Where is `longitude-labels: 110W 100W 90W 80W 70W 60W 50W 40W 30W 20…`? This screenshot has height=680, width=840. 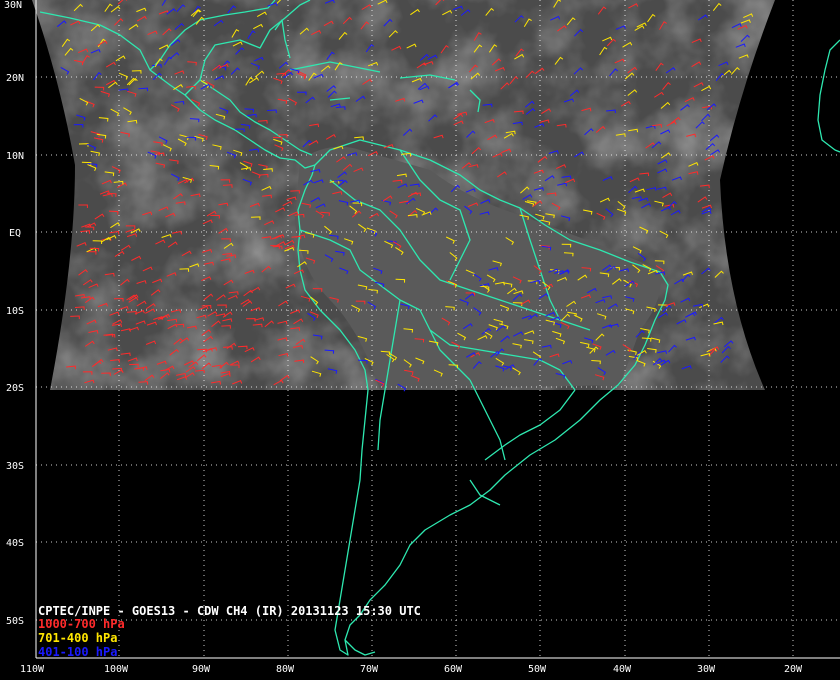 longitude-labels: 110W 100W 90W 80W 70W 60W 50W 40W 30W 20… is located at coordinates (411, 669).